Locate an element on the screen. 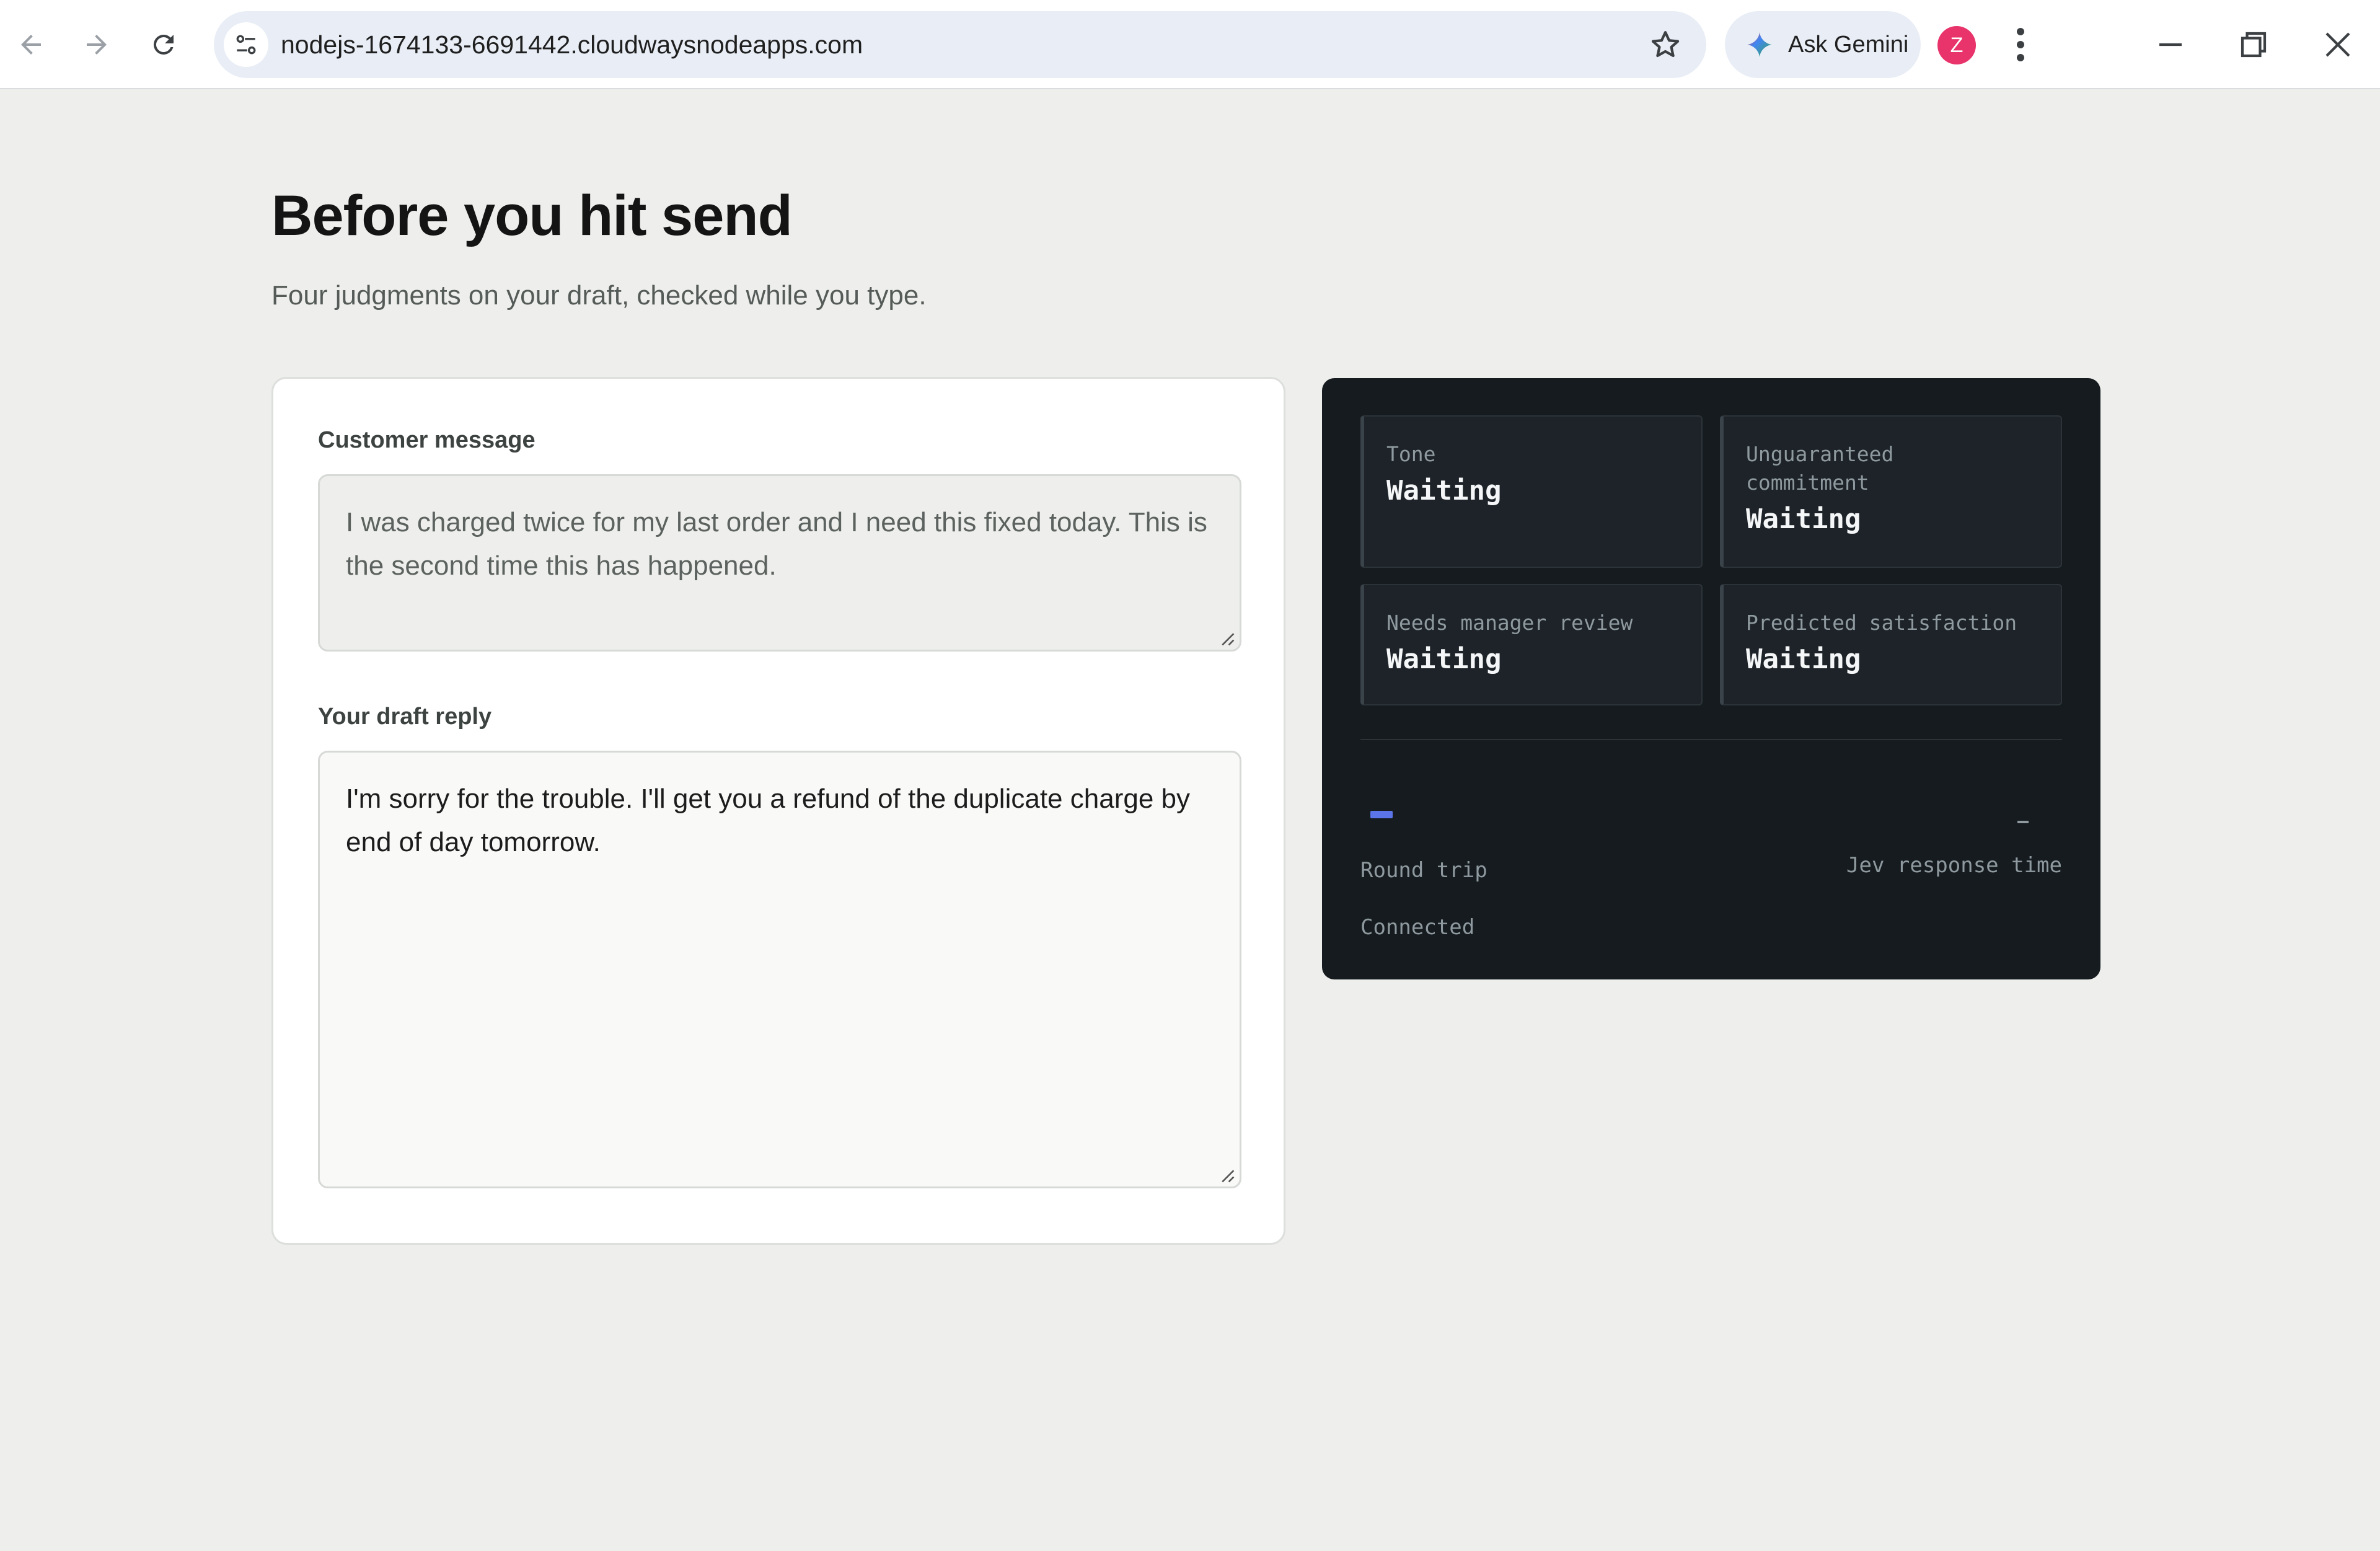 The width and height of the screenshot is (2380, 1551). ask-gemini-button: Ask Gemini is located at coordinates (1823, 44).